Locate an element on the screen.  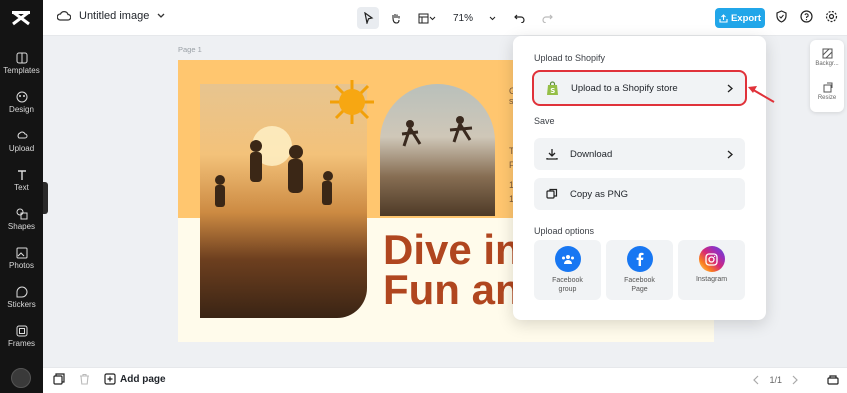
download-button: Download is located at coordinates (639, 154).